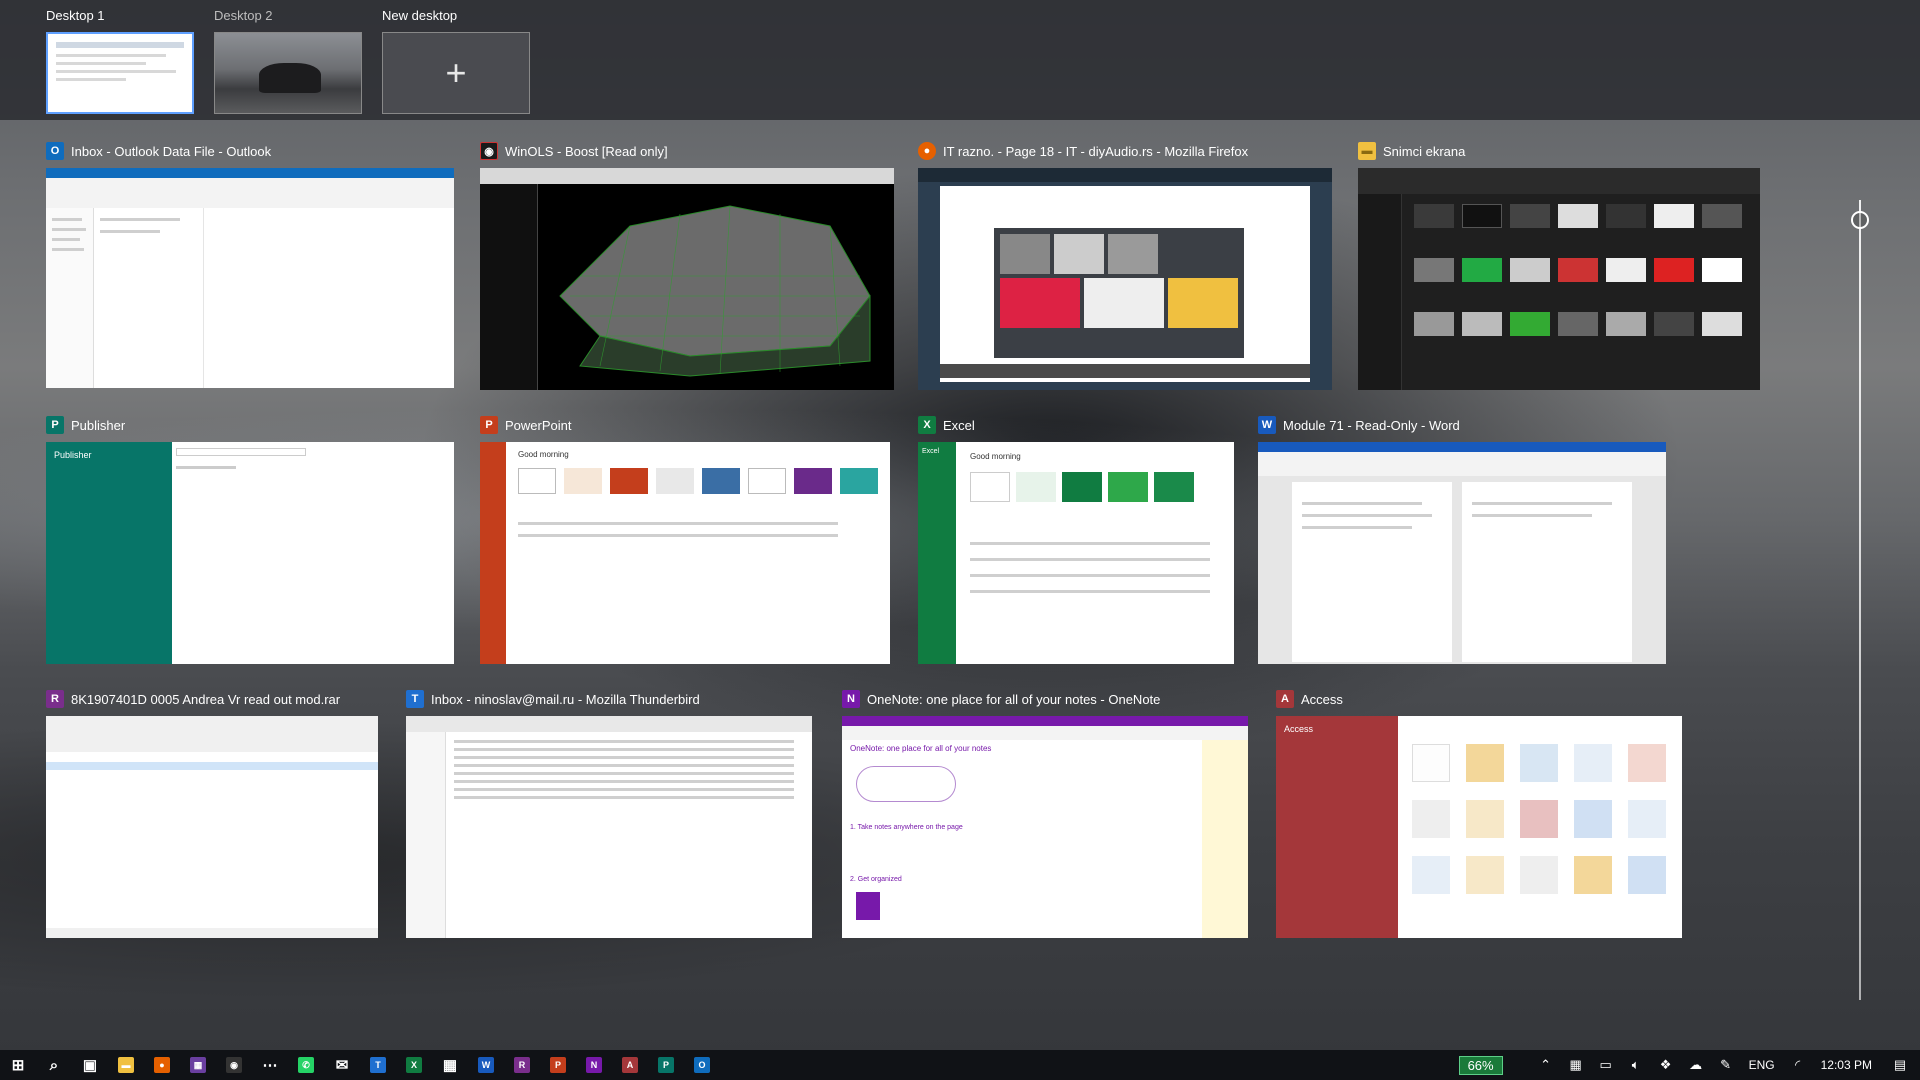 This screenshot has height=1080, width=1920. Describe the element at coordinates (1424, 151) in the screenshot. I see `window-title: Snimci ekrana` at that location.